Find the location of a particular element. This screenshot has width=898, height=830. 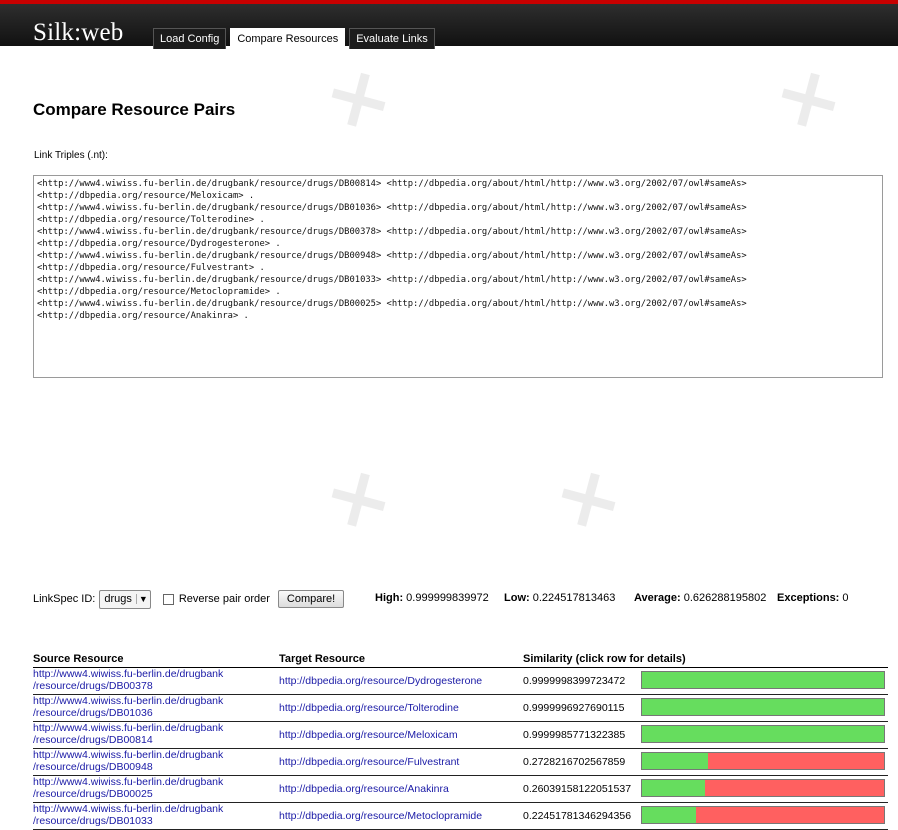

reverse-pair-checkbox is located at coordinates (168, 599).